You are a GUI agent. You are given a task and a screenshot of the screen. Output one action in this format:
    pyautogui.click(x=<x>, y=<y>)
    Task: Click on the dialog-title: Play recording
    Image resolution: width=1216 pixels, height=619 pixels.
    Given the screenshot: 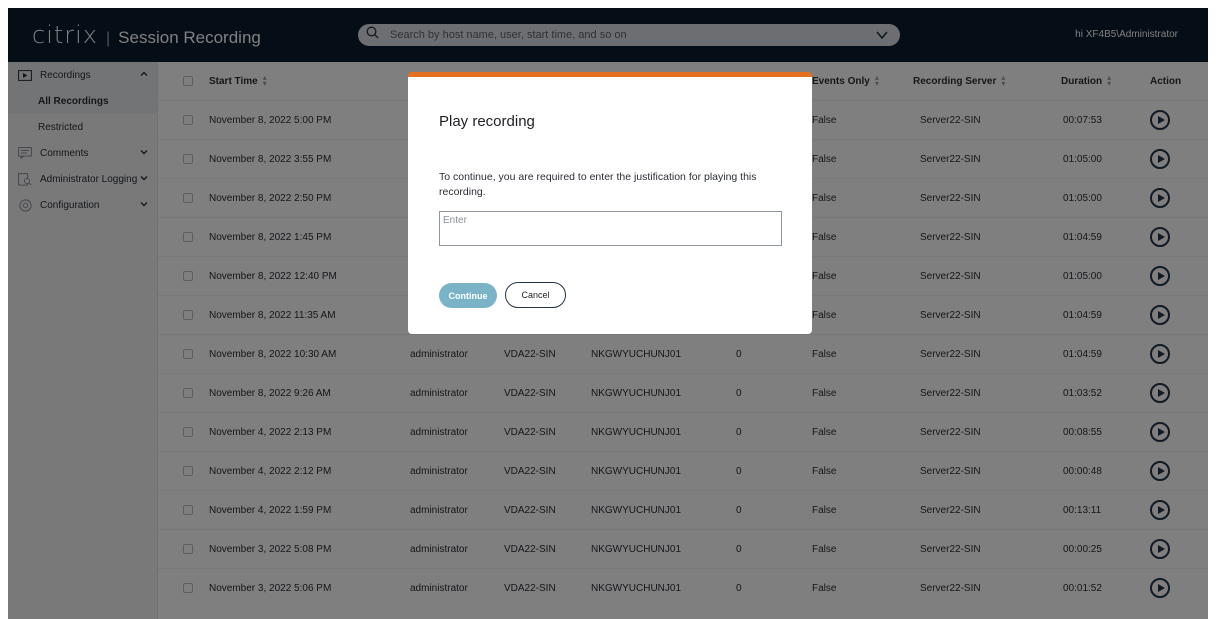 What is the action you would take?
    pyautogui.click(x=487, y=121)
    